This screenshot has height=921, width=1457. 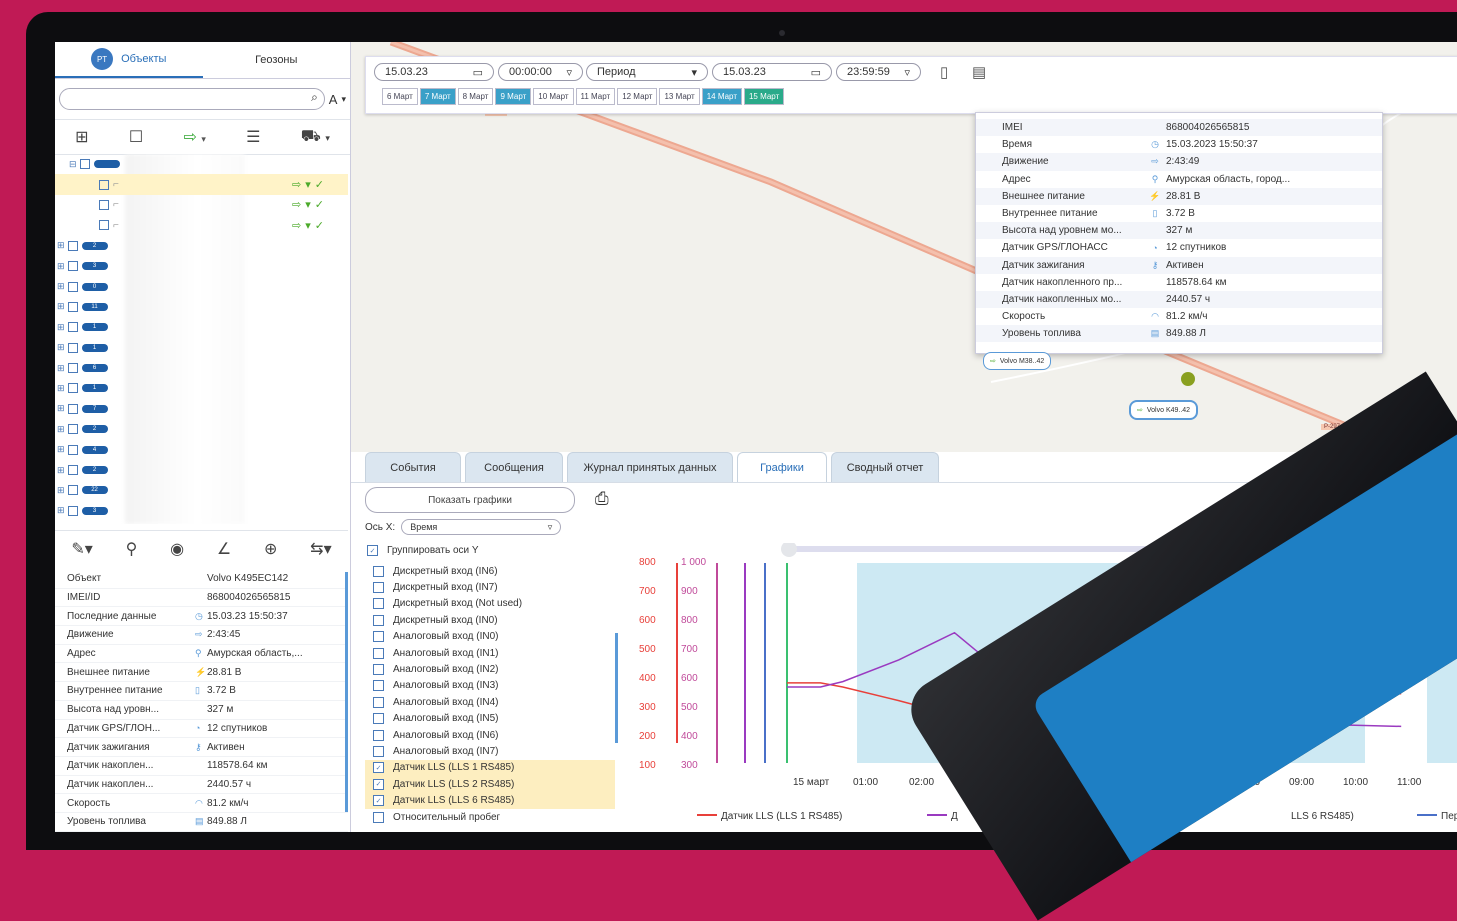 What do you see at coordinates (201, 409) in the screenshot?
I see `tree-row: ⊞ 7` at bounding box center [201, 409].